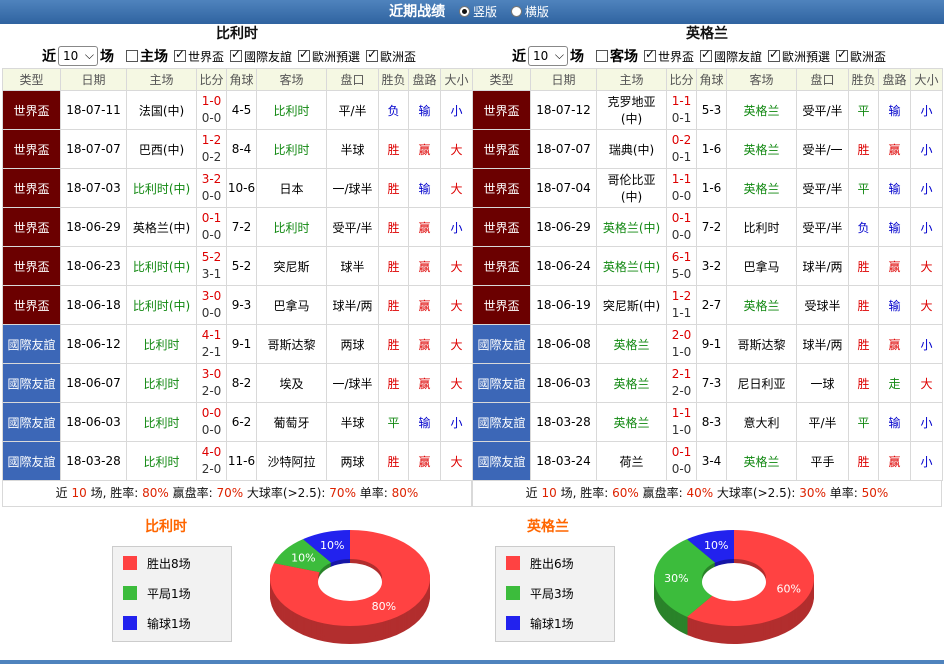 This screenshot has width=944, height=664. Describe the element at coordinates (631, 461) in the screenshot. I see `home-team: 荷兰` at that location.